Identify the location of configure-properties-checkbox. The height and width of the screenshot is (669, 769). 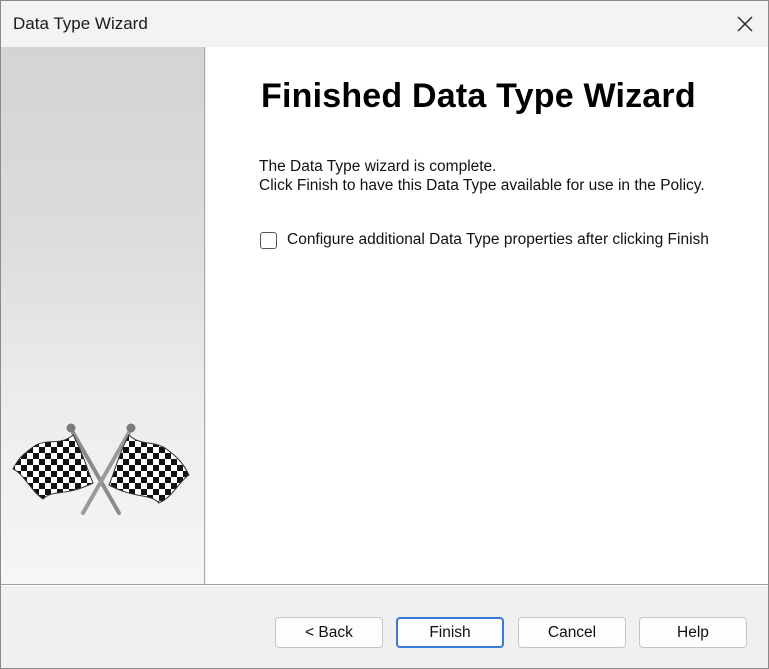
(268, 240).